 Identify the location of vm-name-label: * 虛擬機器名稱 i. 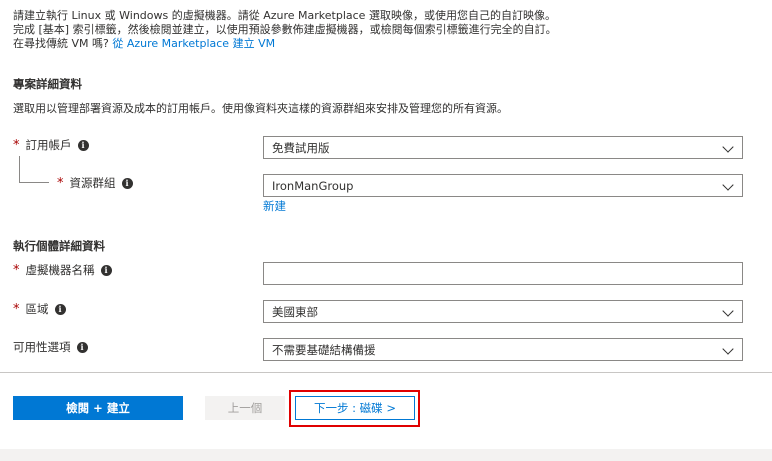
(62, 270).